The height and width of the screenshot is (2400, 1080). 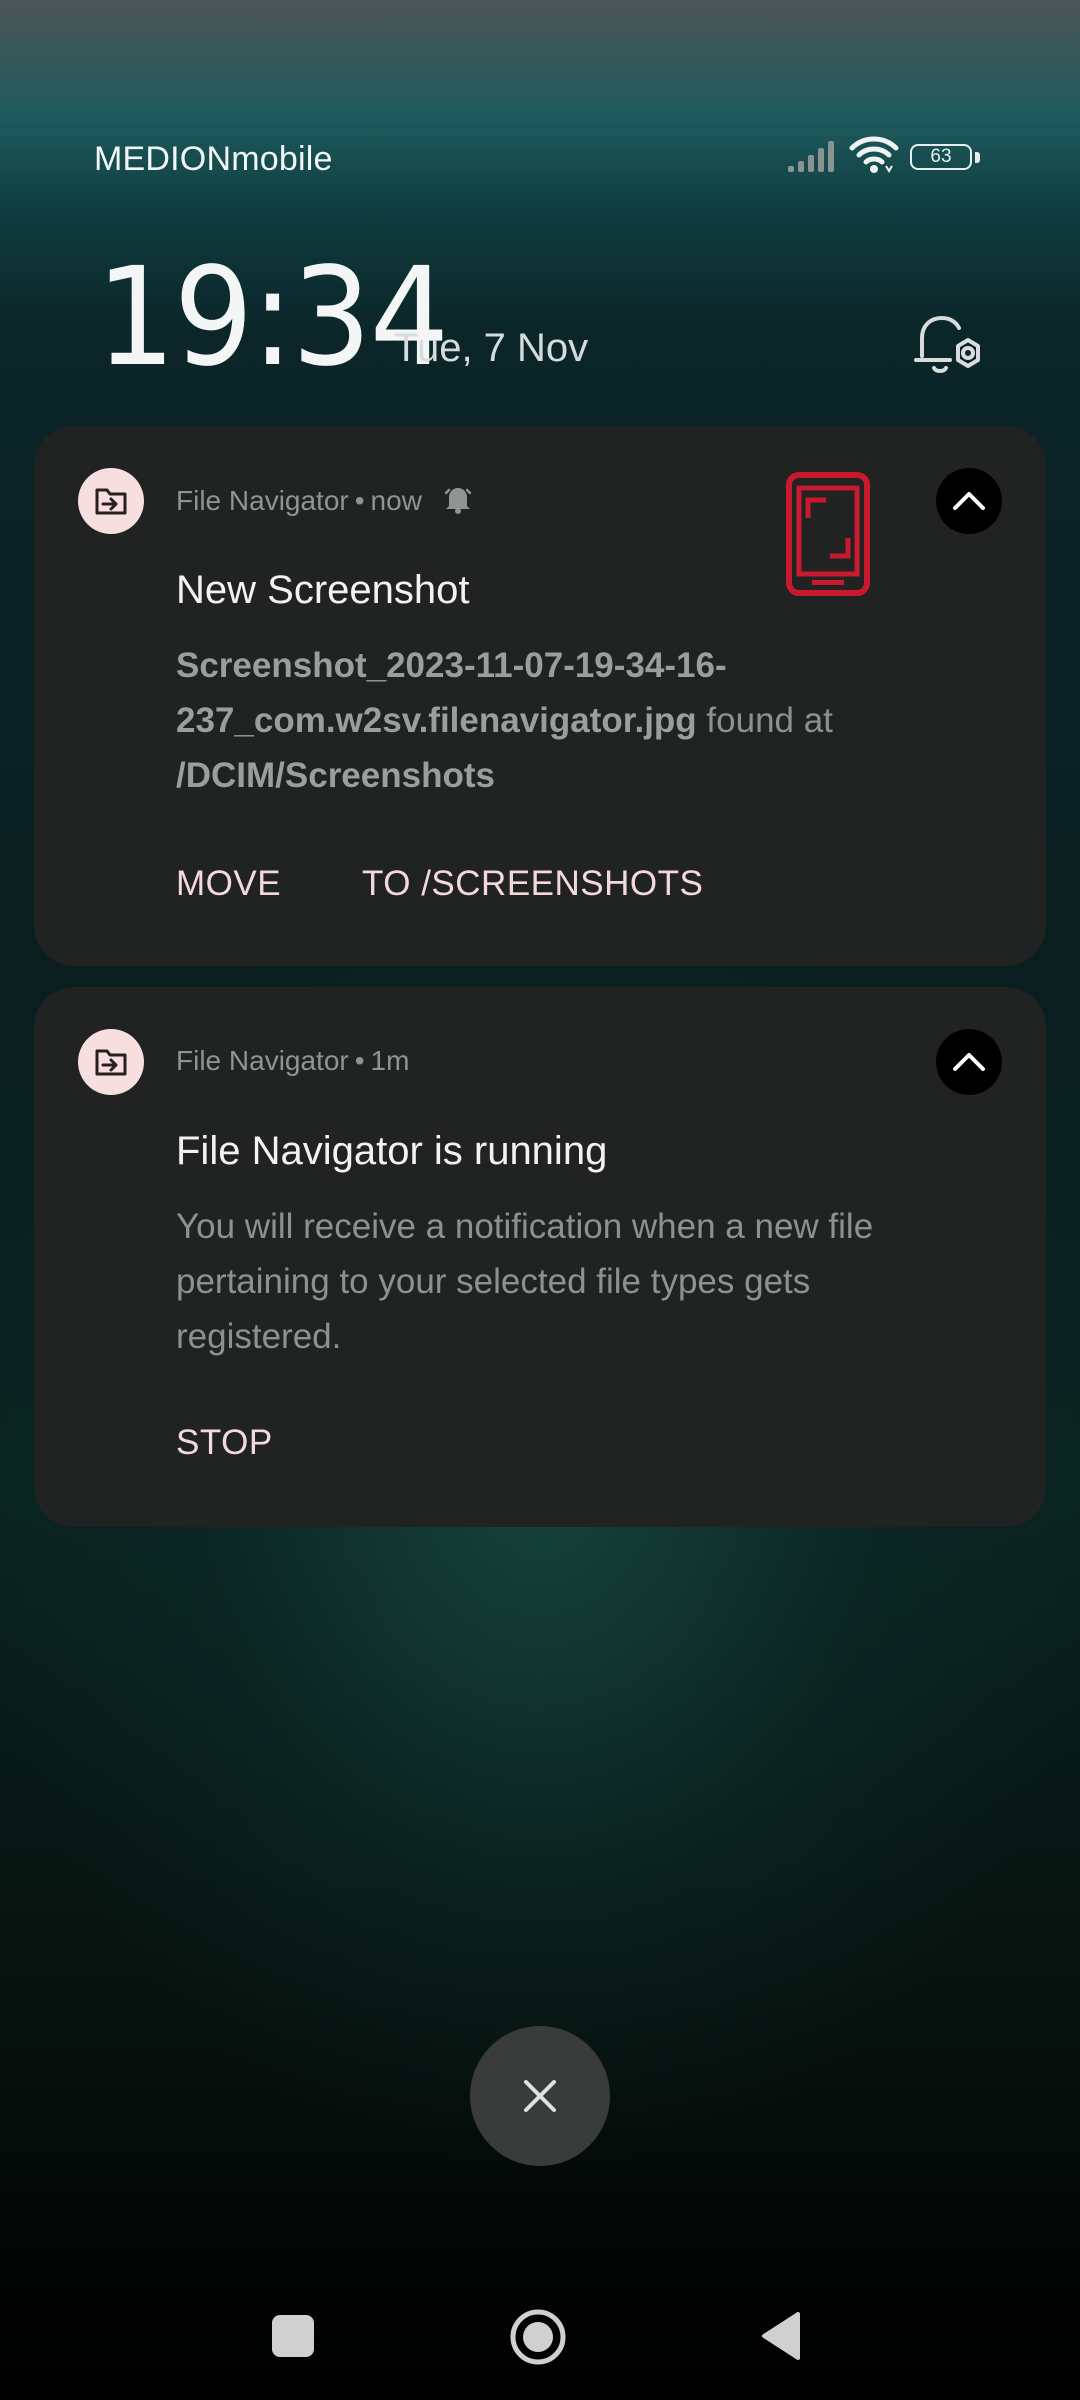 I want to click on move-to-screenshots-action-button: TO /SCREENSHOTS, so click(x=532, y=884).